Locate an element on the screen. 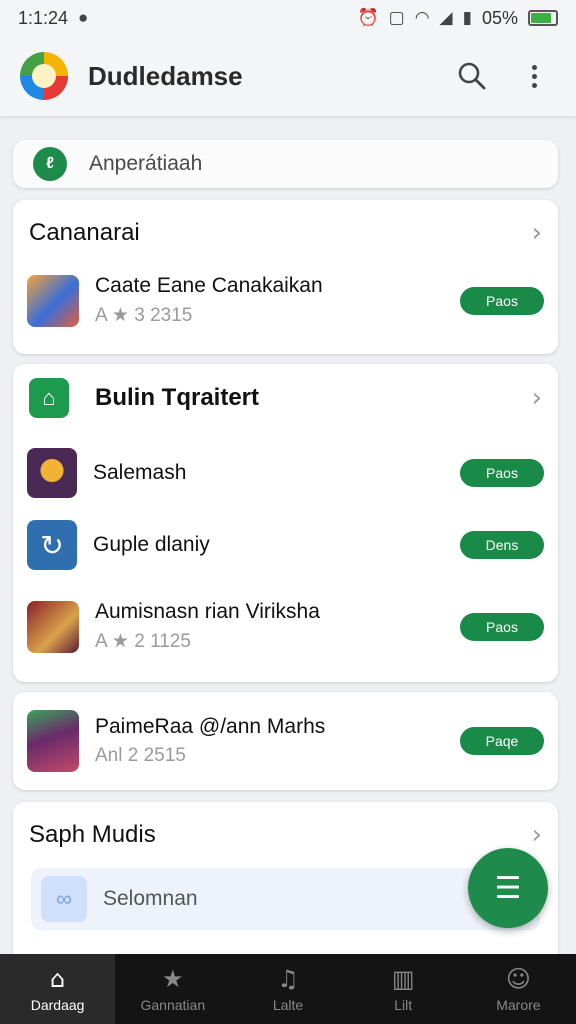 Image resolution: width=576 pixels, height=1024 pixels. status-bar: 1:1:24 ● ⏰ ▢ ◠ ◢ ▮ 05% is located at coordinates (288, 18).